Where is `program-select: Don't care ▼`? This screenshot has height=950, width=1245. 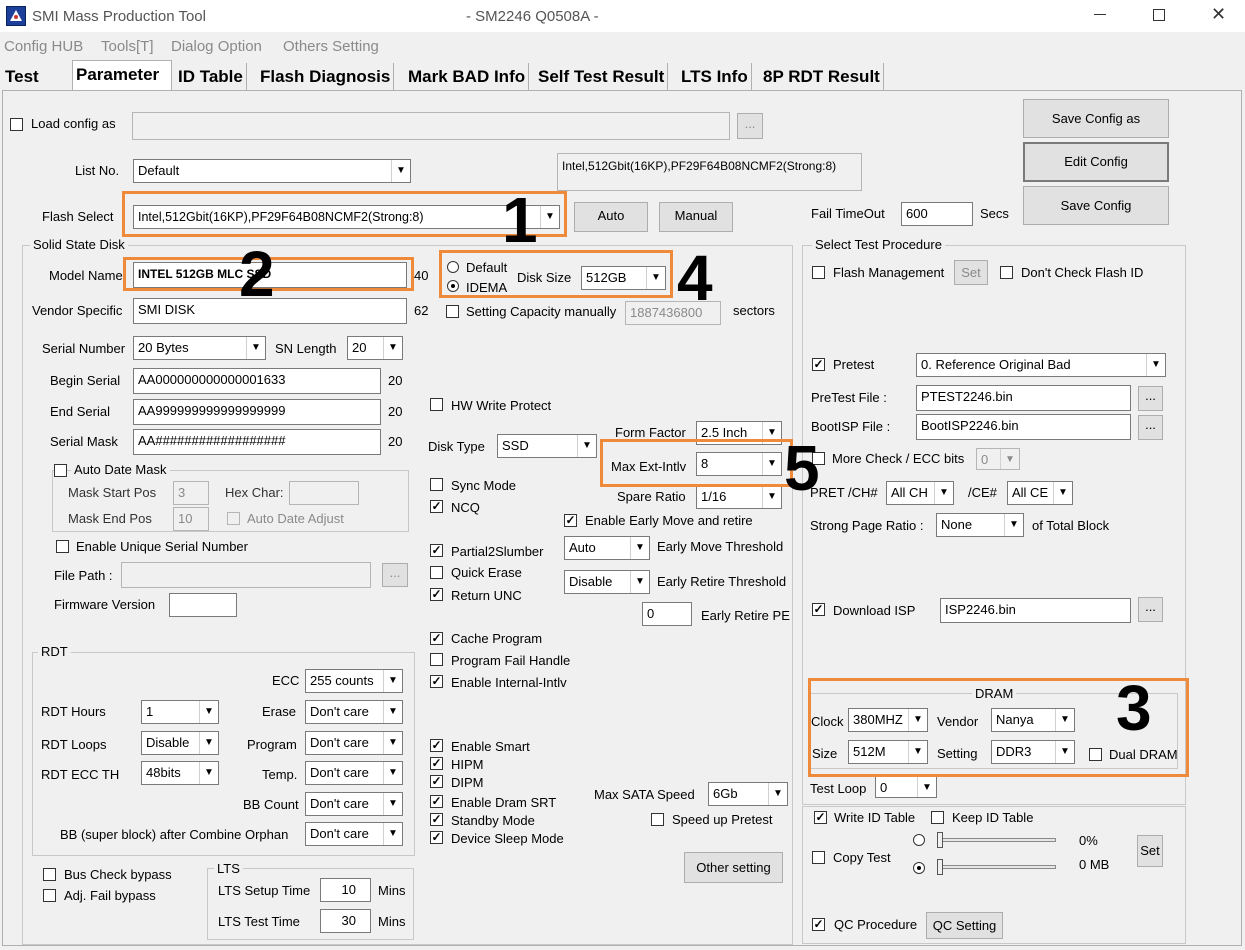
program-select: Don't care ▼ is located at coordinates (354, 743).